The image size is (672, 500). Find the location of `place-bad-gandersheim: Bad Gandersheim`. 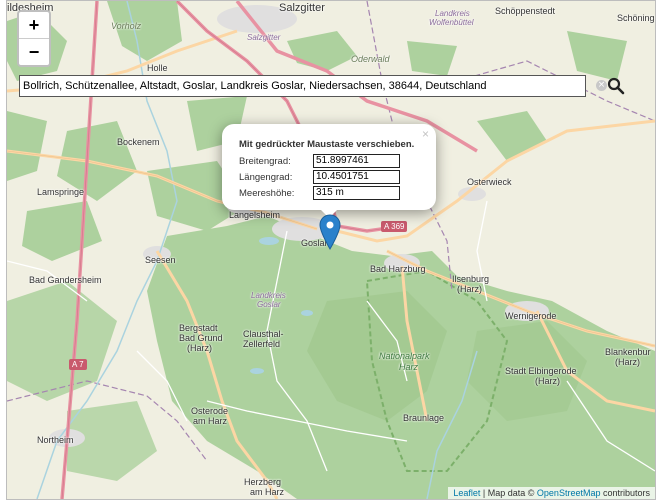

place-bad-gandersheim: Bad Gandersheim is located at coordinates (65, 280).